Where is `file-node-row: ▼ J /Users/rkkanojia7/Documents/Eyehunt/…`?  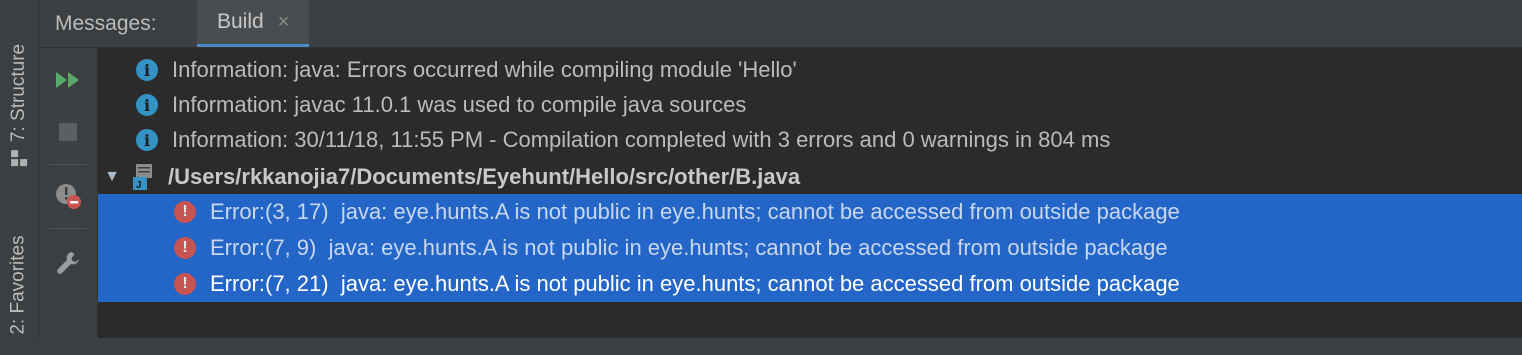
file-node-row: ▼ J /Users/rkkanojia7/Documents/Eyehunt/… is located at coordinates (810, 177).